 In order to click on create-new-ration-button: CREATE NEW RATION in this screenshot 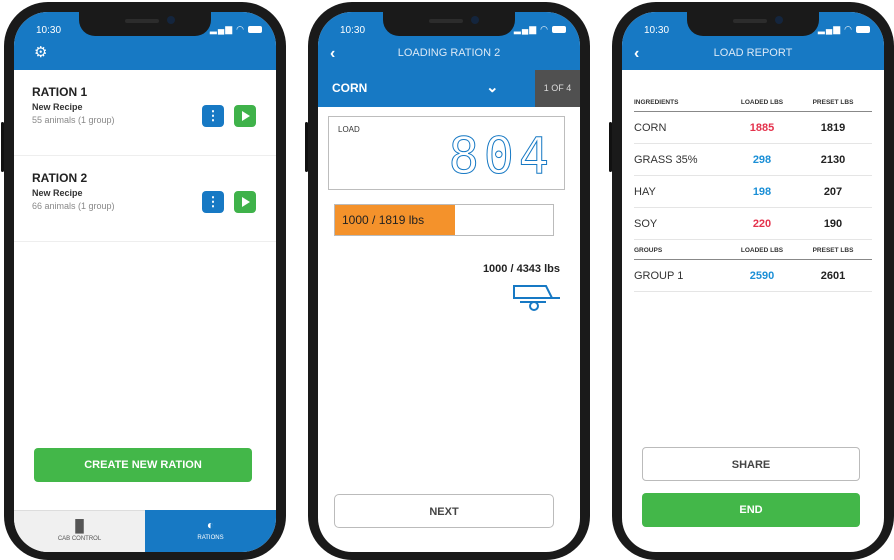, I will do `click(143, 465)`.